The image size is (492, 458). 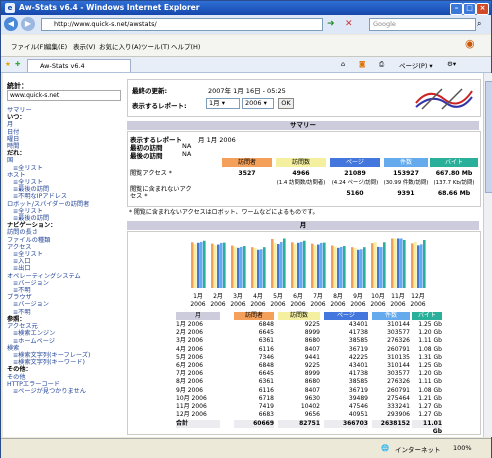 I want to click on sidebar-section-heading: その他：, so click(x=19, y=370).